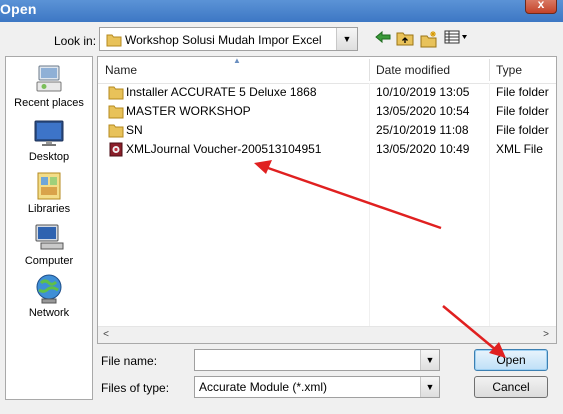 This screenshot has width=563, height=414. What do you see at coordinates (405, 40) in the screenshot?
I see `up-folder-icon` at bounding box center [405, 40].